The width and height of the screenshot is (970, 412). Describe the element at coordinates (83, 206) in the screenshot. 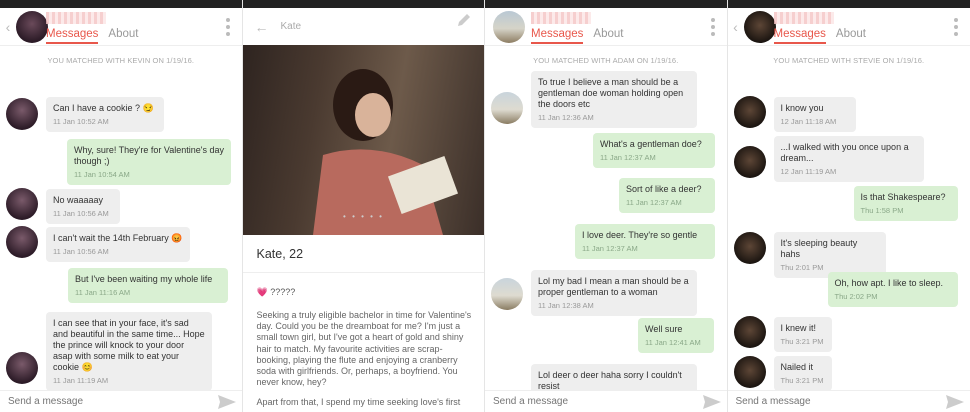

I see `message-bubble: No waaaaay 11 Jan 10:56 AM` at that location.